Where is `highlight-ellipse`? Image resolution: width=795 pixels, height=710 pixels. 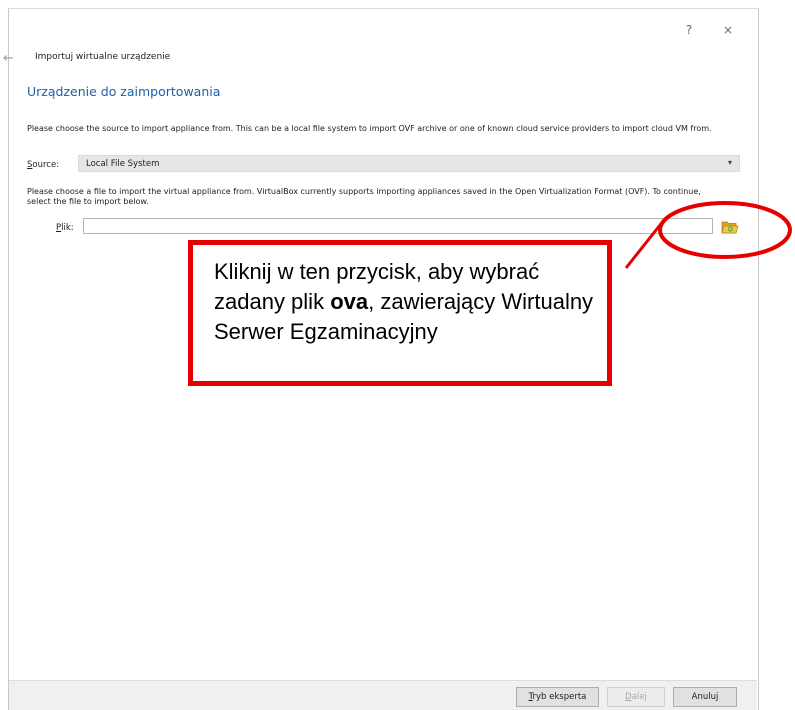
highlight-ellipse is located at coordinates (725, 230).